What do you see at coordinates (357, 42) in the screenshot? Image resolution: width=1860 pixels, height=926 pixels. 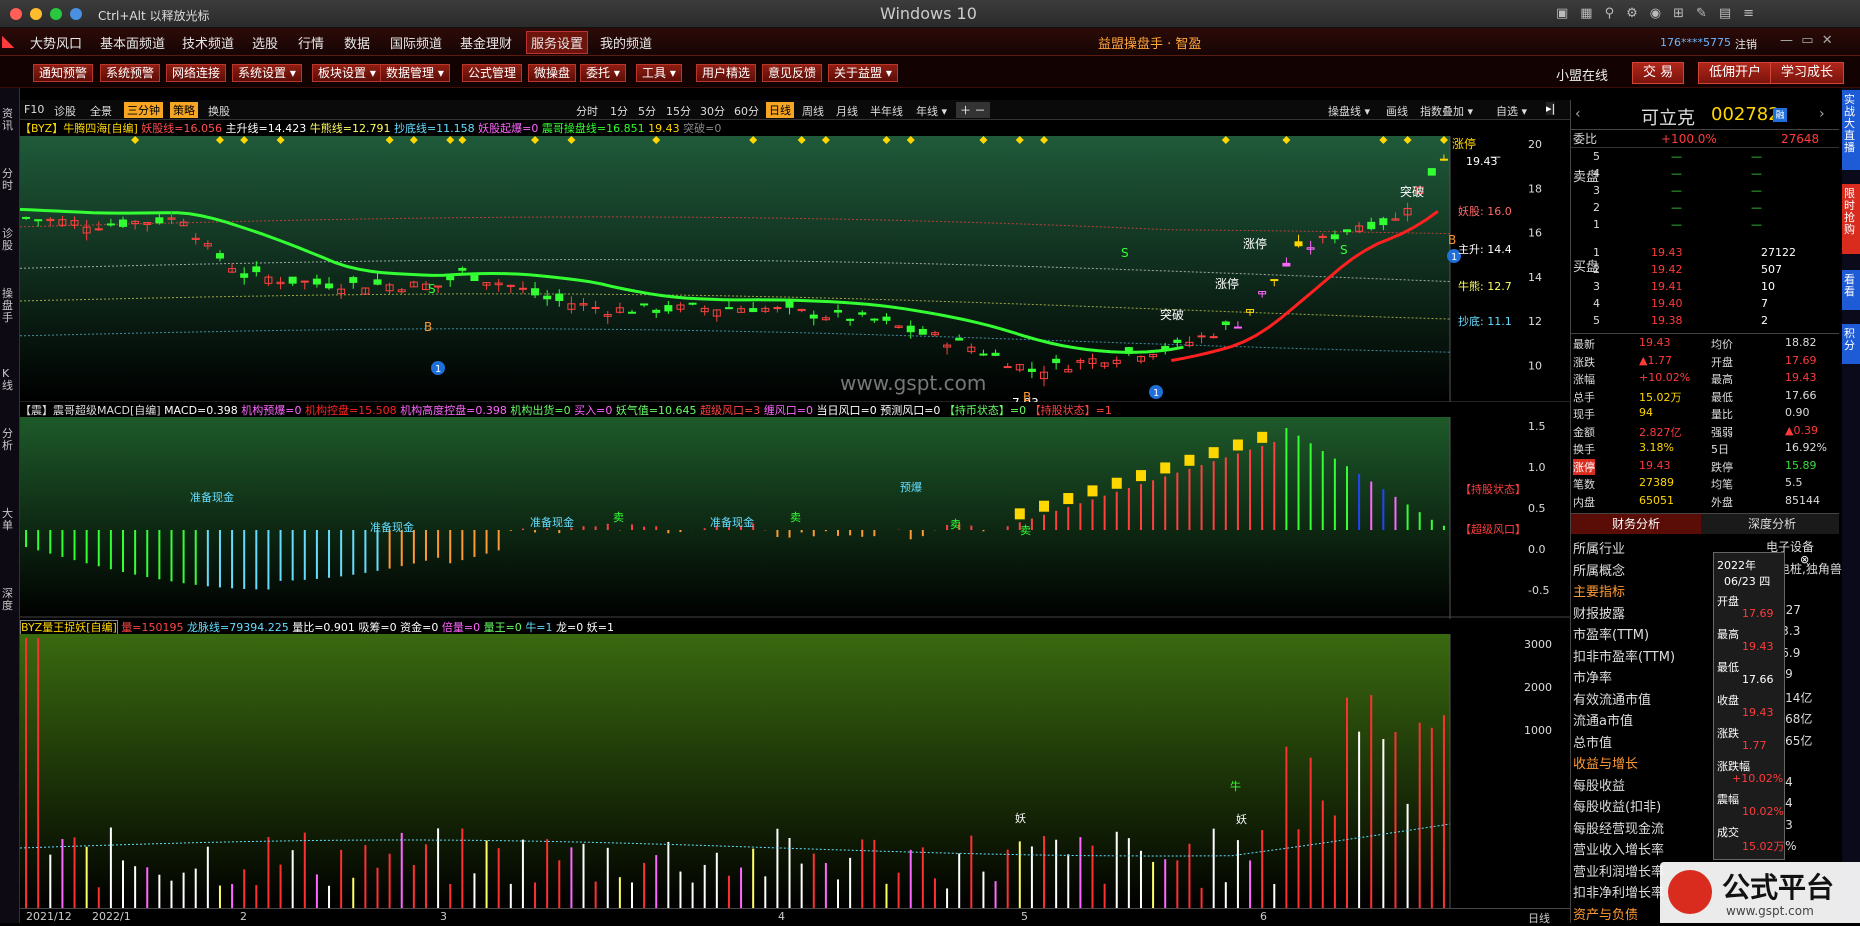 I see `menu-item-data: 数据` at bounding box center [357, 42].